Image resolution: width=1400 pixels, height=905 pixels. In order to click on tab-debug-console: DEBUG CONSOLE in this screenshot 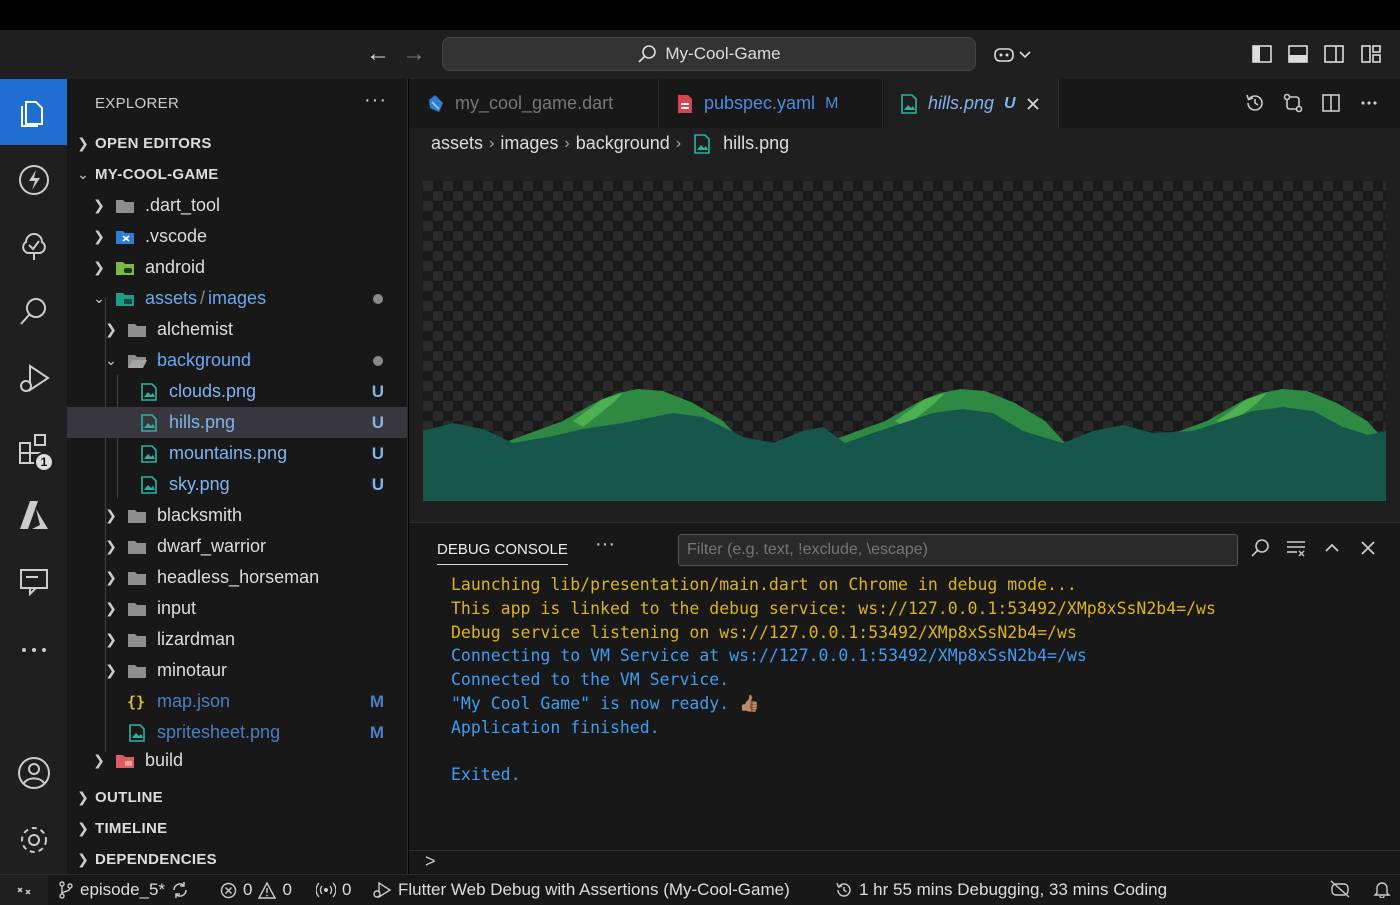, I will do `click(502, 553)`.